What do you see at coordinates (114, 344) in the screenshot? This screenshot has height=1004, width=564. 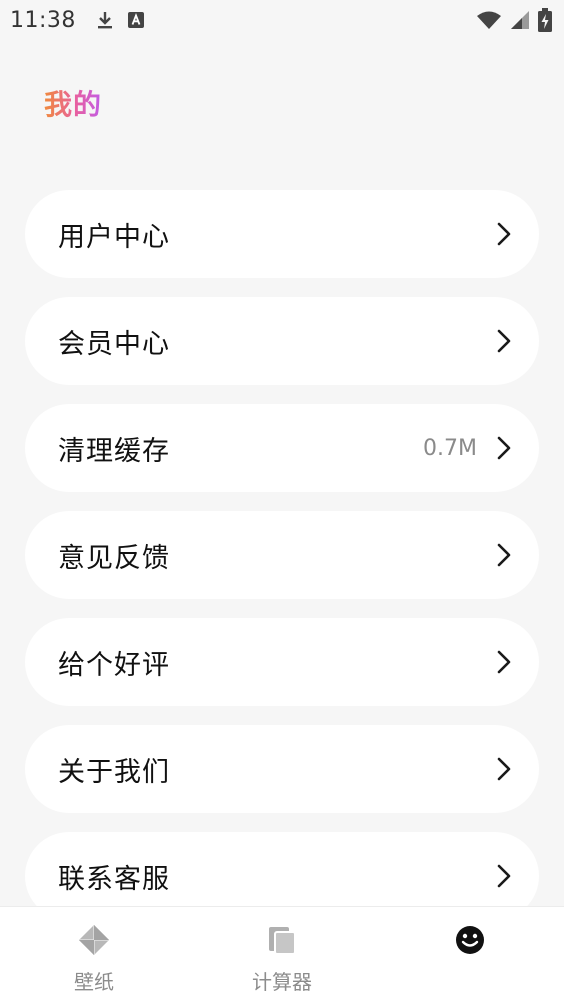 I see `menu-item-label: 会员中心` at bounding box center [114, 344].